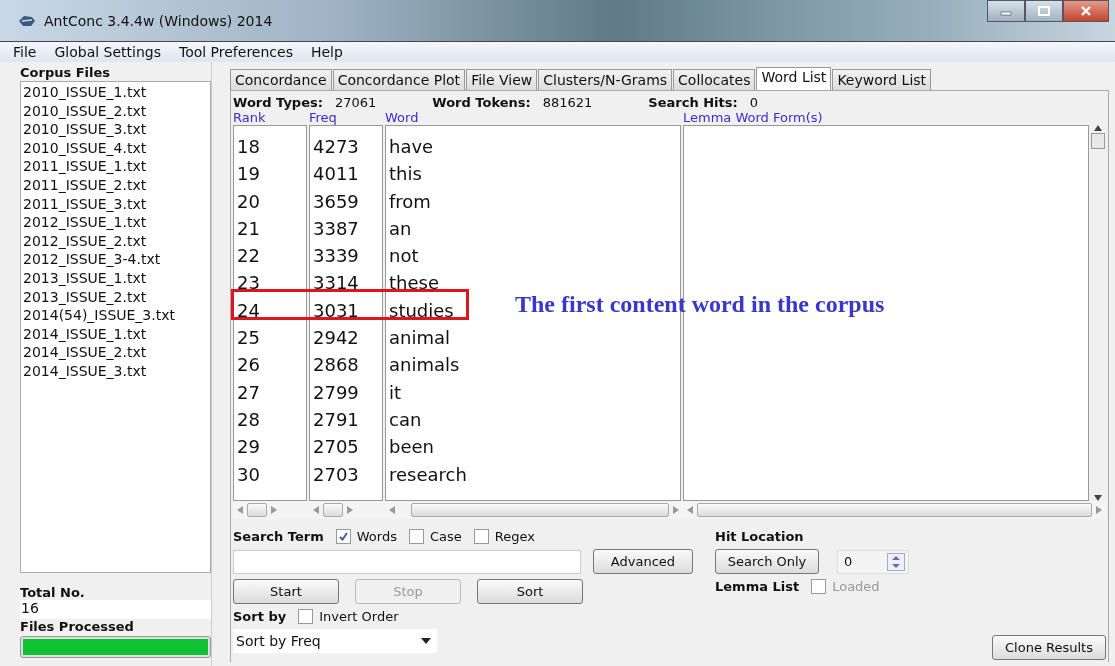 This screenshot has height=666, width=1115. What do you see at coordinates (336, 447) in the screenshot?
I see `list-cell-text: 2705` at bounding box center [336, 447].